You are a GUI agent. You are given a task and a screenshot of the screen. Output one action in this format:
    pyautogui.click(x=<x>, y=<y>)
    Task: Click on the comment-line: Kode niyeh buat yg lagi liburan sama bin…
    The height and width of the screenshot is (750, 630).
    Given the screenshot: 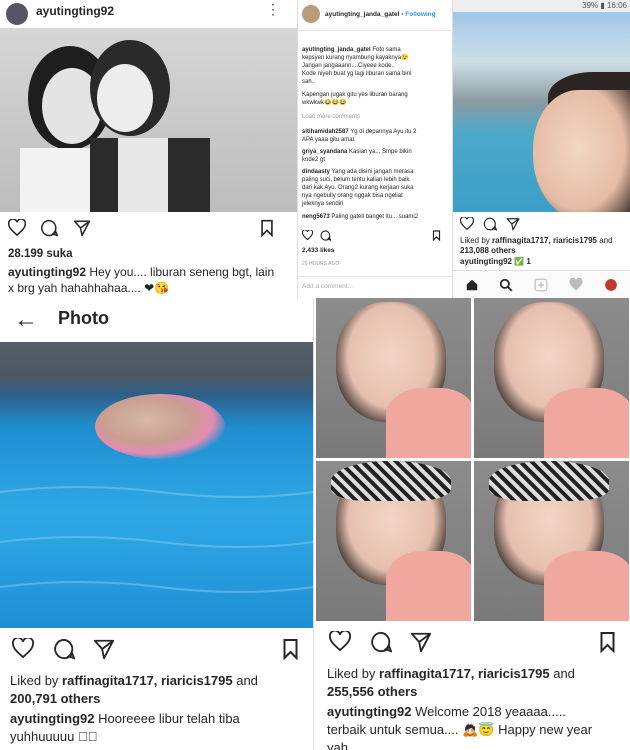 What is the action you would take?
    pyautogui.click(x=357, y=74)
    